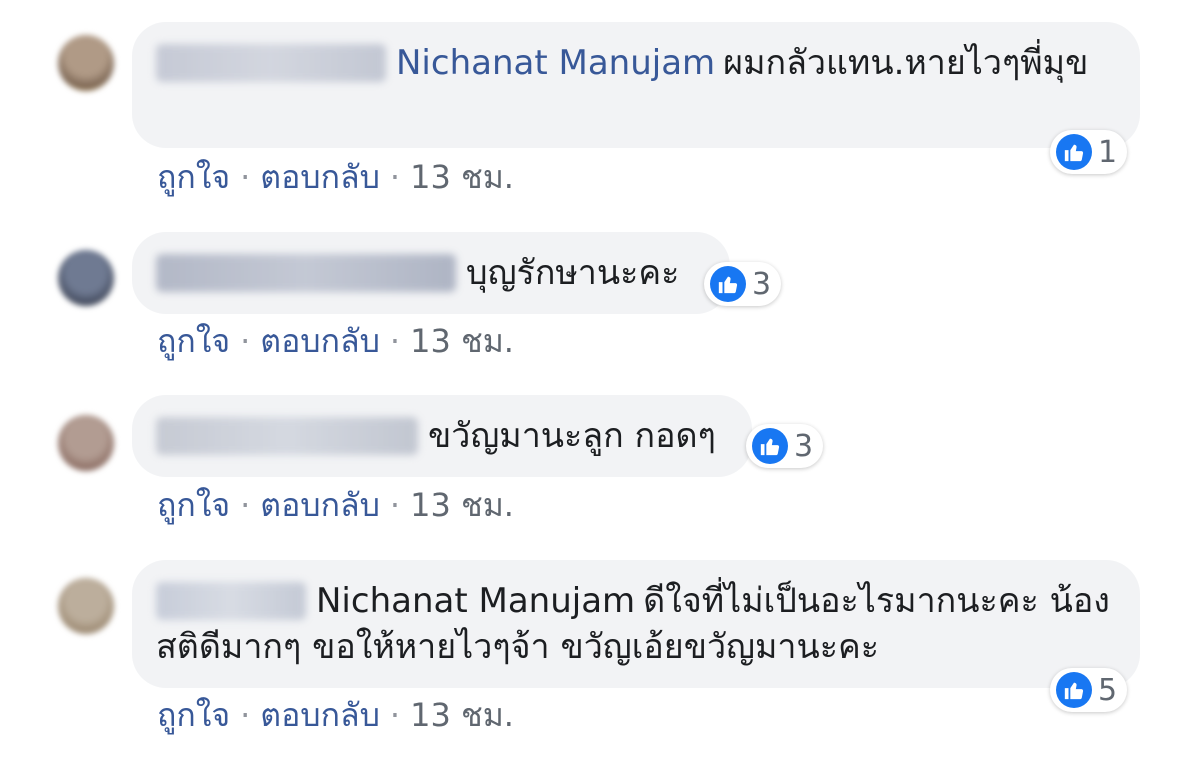 This screenshot has height=759, width=1200. I want to click on reaction-badge: 5, so click(1089, 690).